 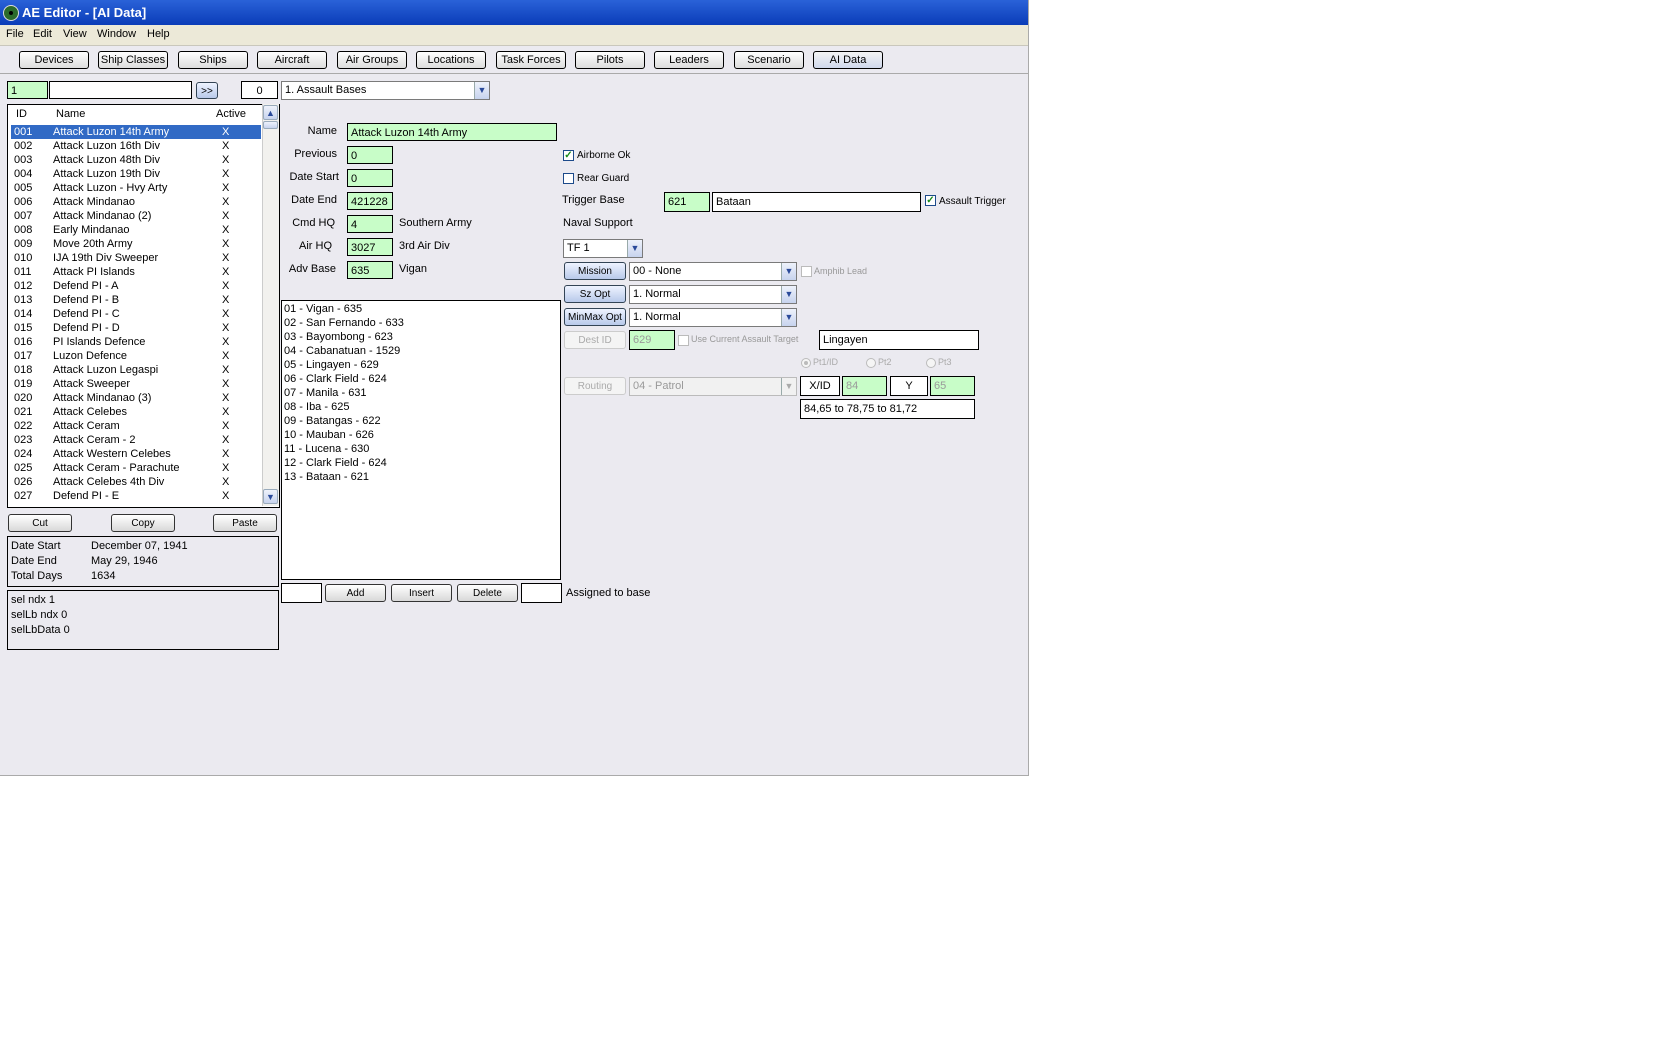 What do you see at coordinates (899, 340) in the screenshot?
I see `dest-name-field: Lingayen` at bounding box center [899, 340].